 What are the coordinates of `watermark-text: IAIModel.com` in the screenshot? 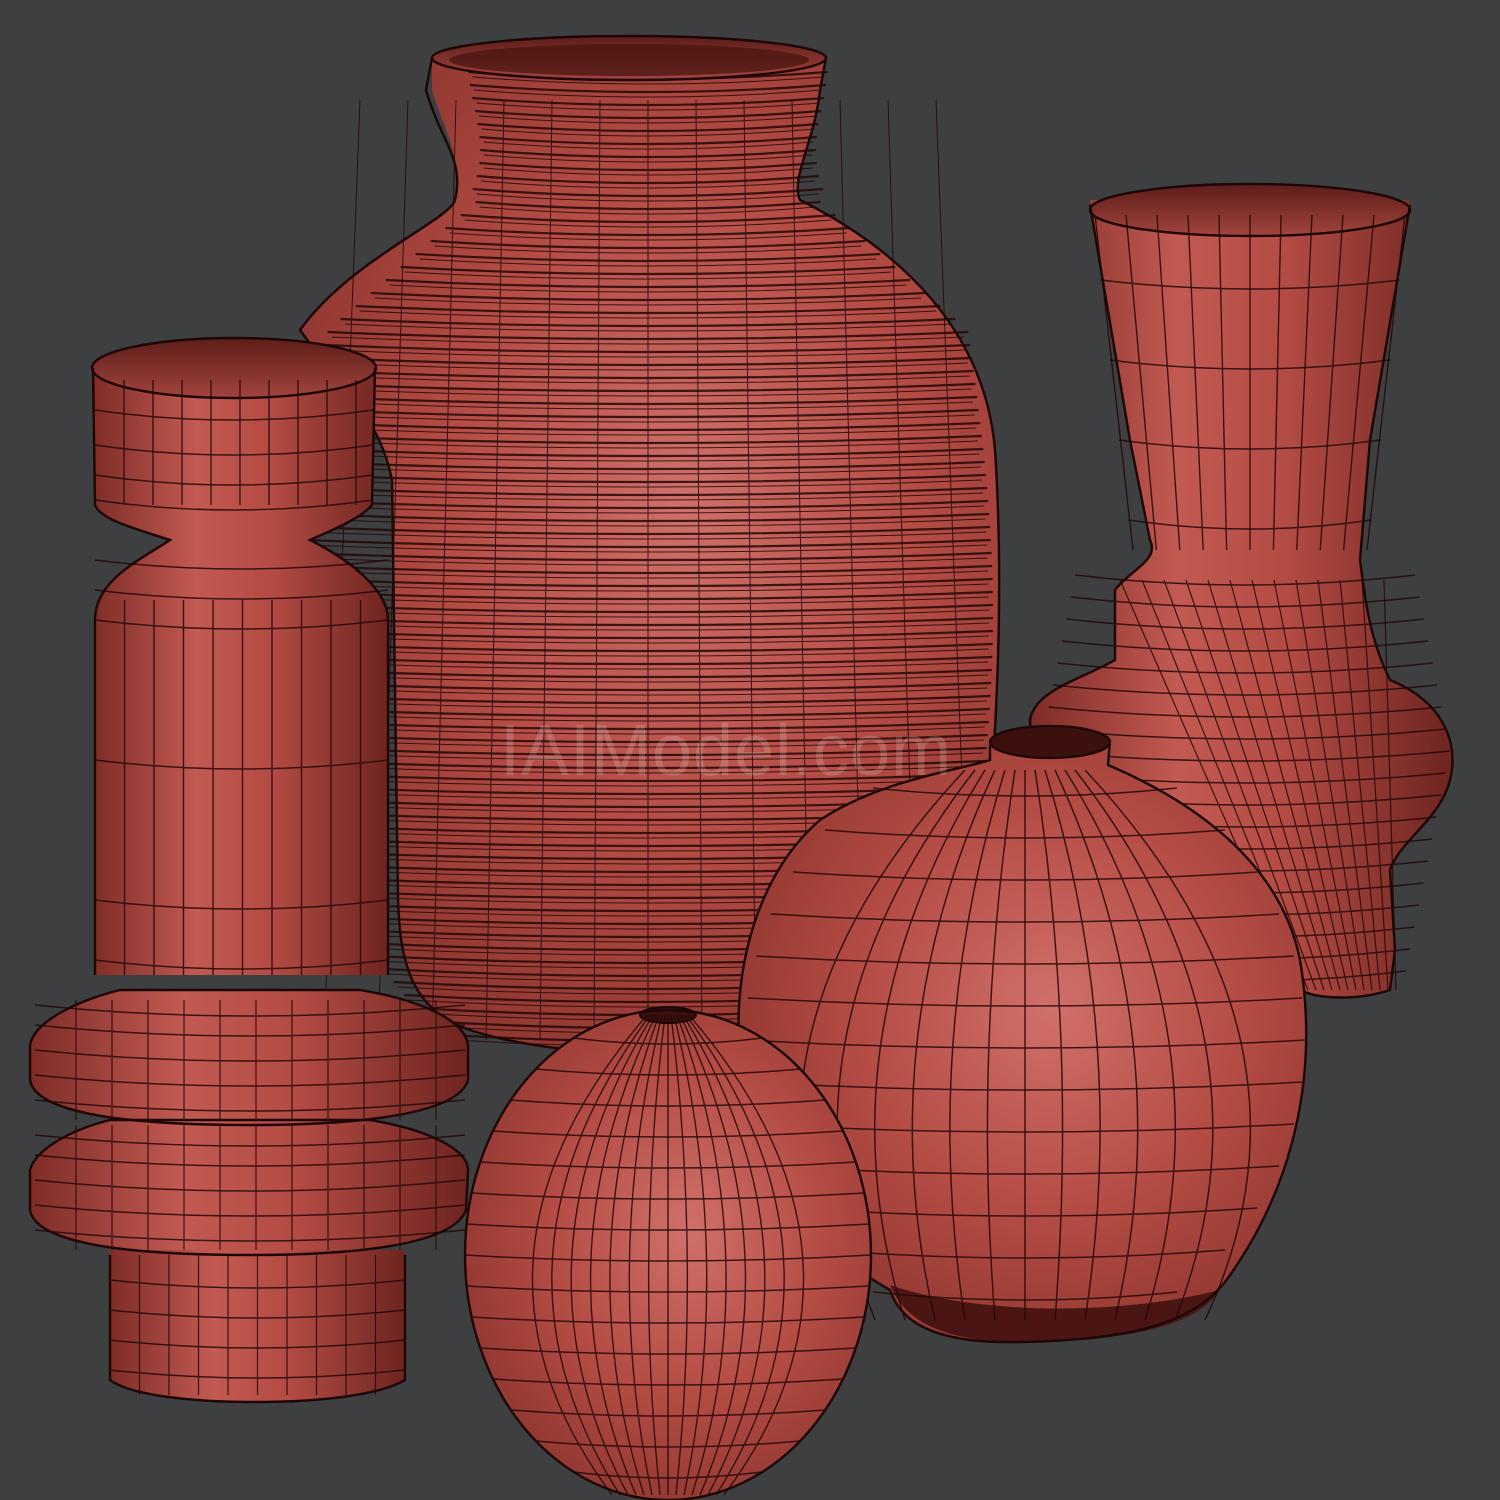 It's located at (726, 751).